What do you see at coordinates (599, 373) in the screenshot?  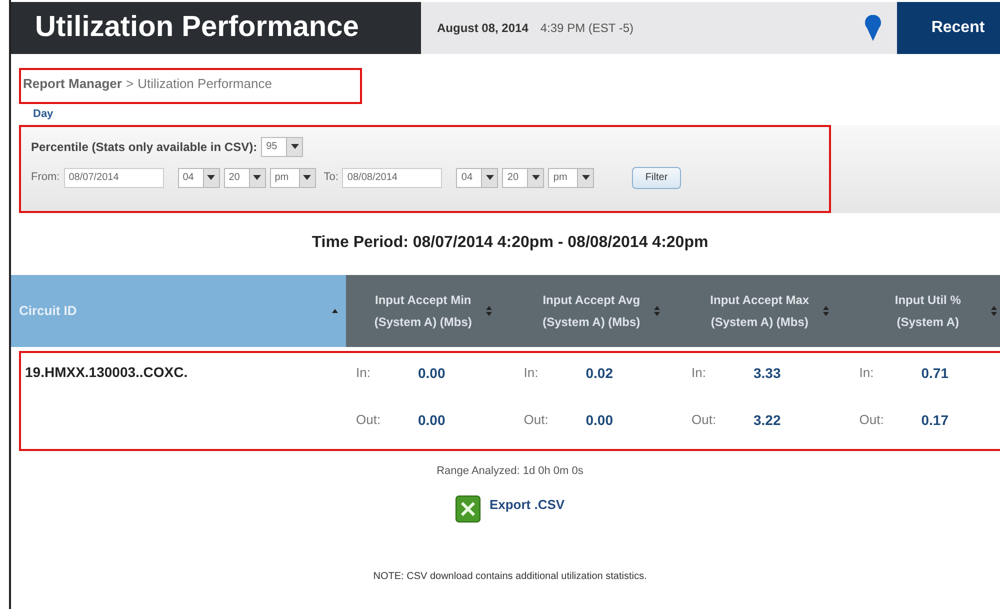 I see `metric-value: 0.02` at bounding box center [599, 373].